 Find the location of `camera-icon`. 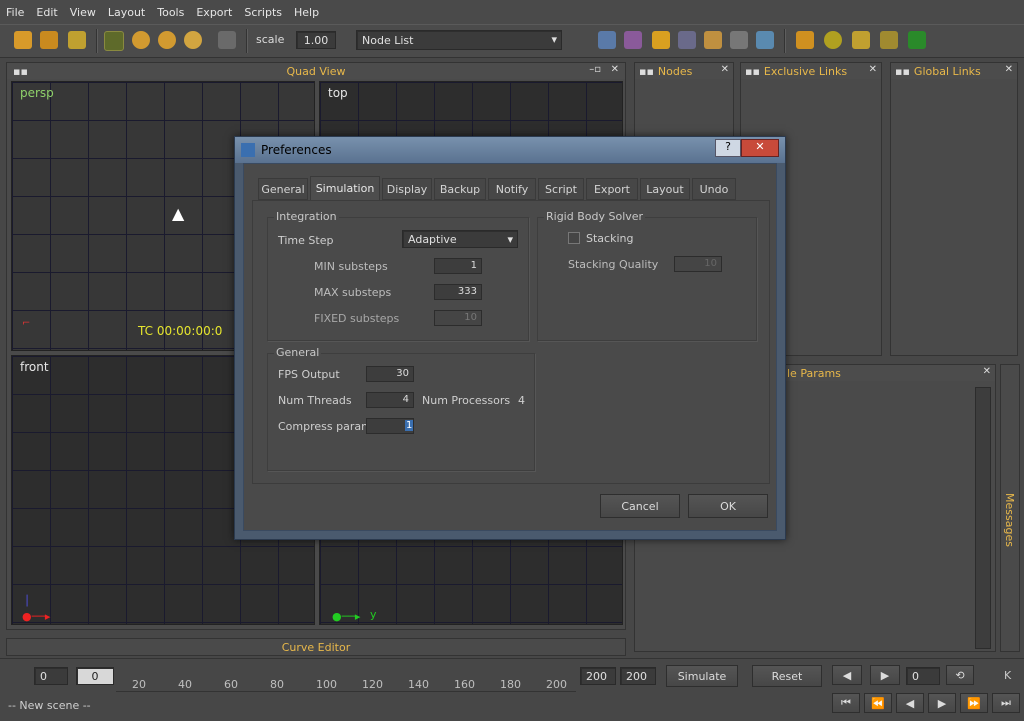

camera-icon is located at coordinates (739, 40).